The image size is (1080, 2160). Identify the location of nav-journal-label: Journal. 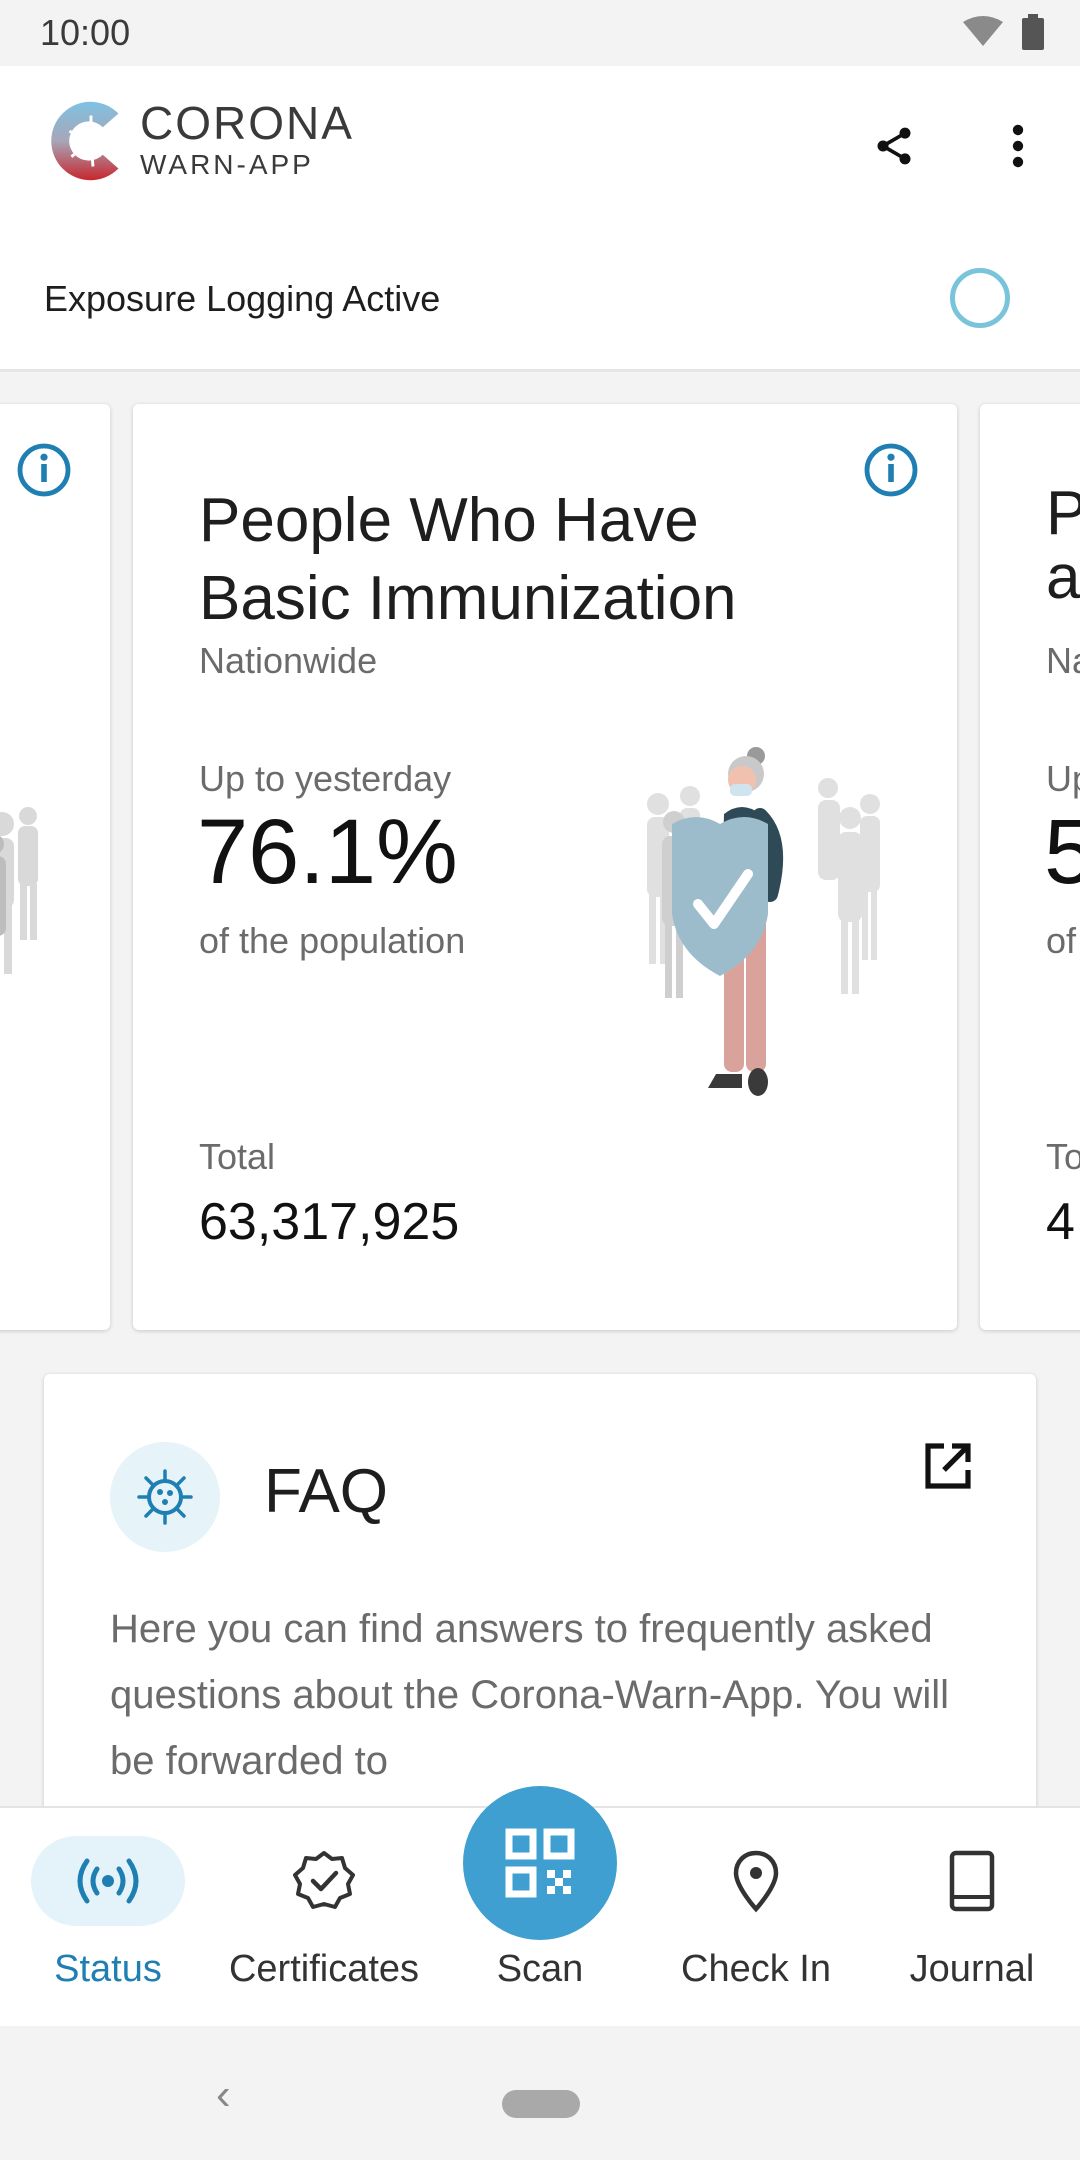
(972, 1969).